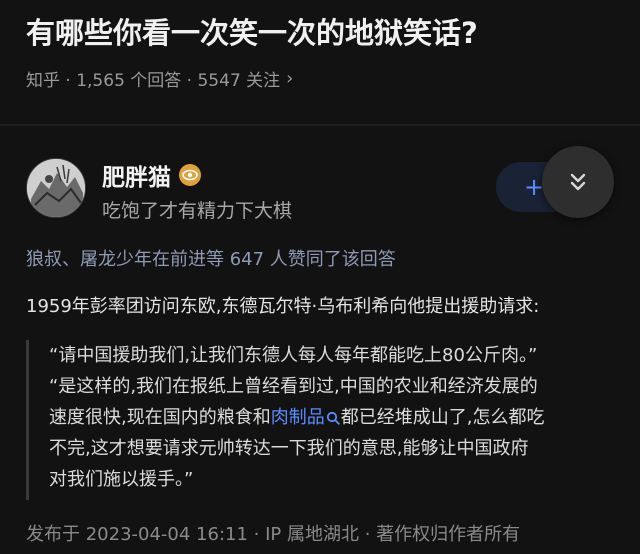  What do you see at coordinates (534, 187) in the screenshot?
I see `plus-icon: +` at bounding box center [534, 187].